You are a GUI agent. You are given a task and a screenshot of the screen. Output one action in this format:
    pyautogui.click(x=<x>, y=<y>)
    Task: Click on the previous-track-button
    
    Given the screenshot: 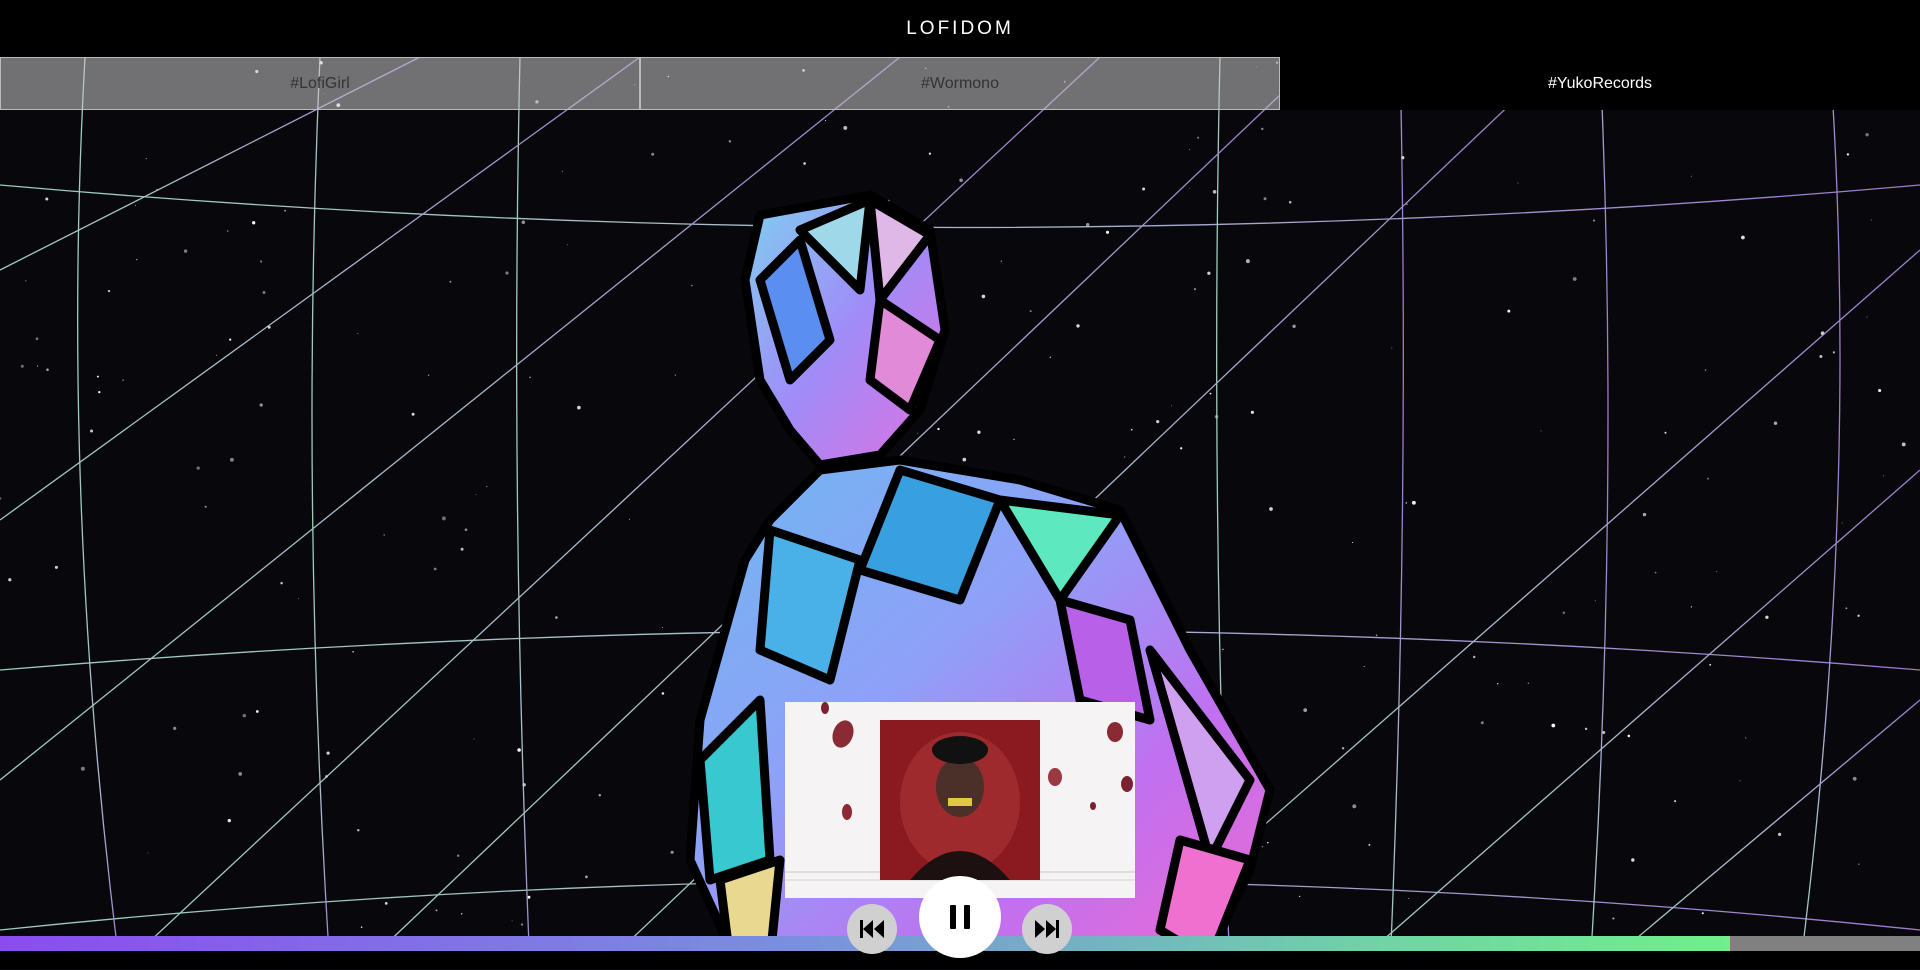 What is the action you would take?
    pyautogui.click(x=872, y=929)
    